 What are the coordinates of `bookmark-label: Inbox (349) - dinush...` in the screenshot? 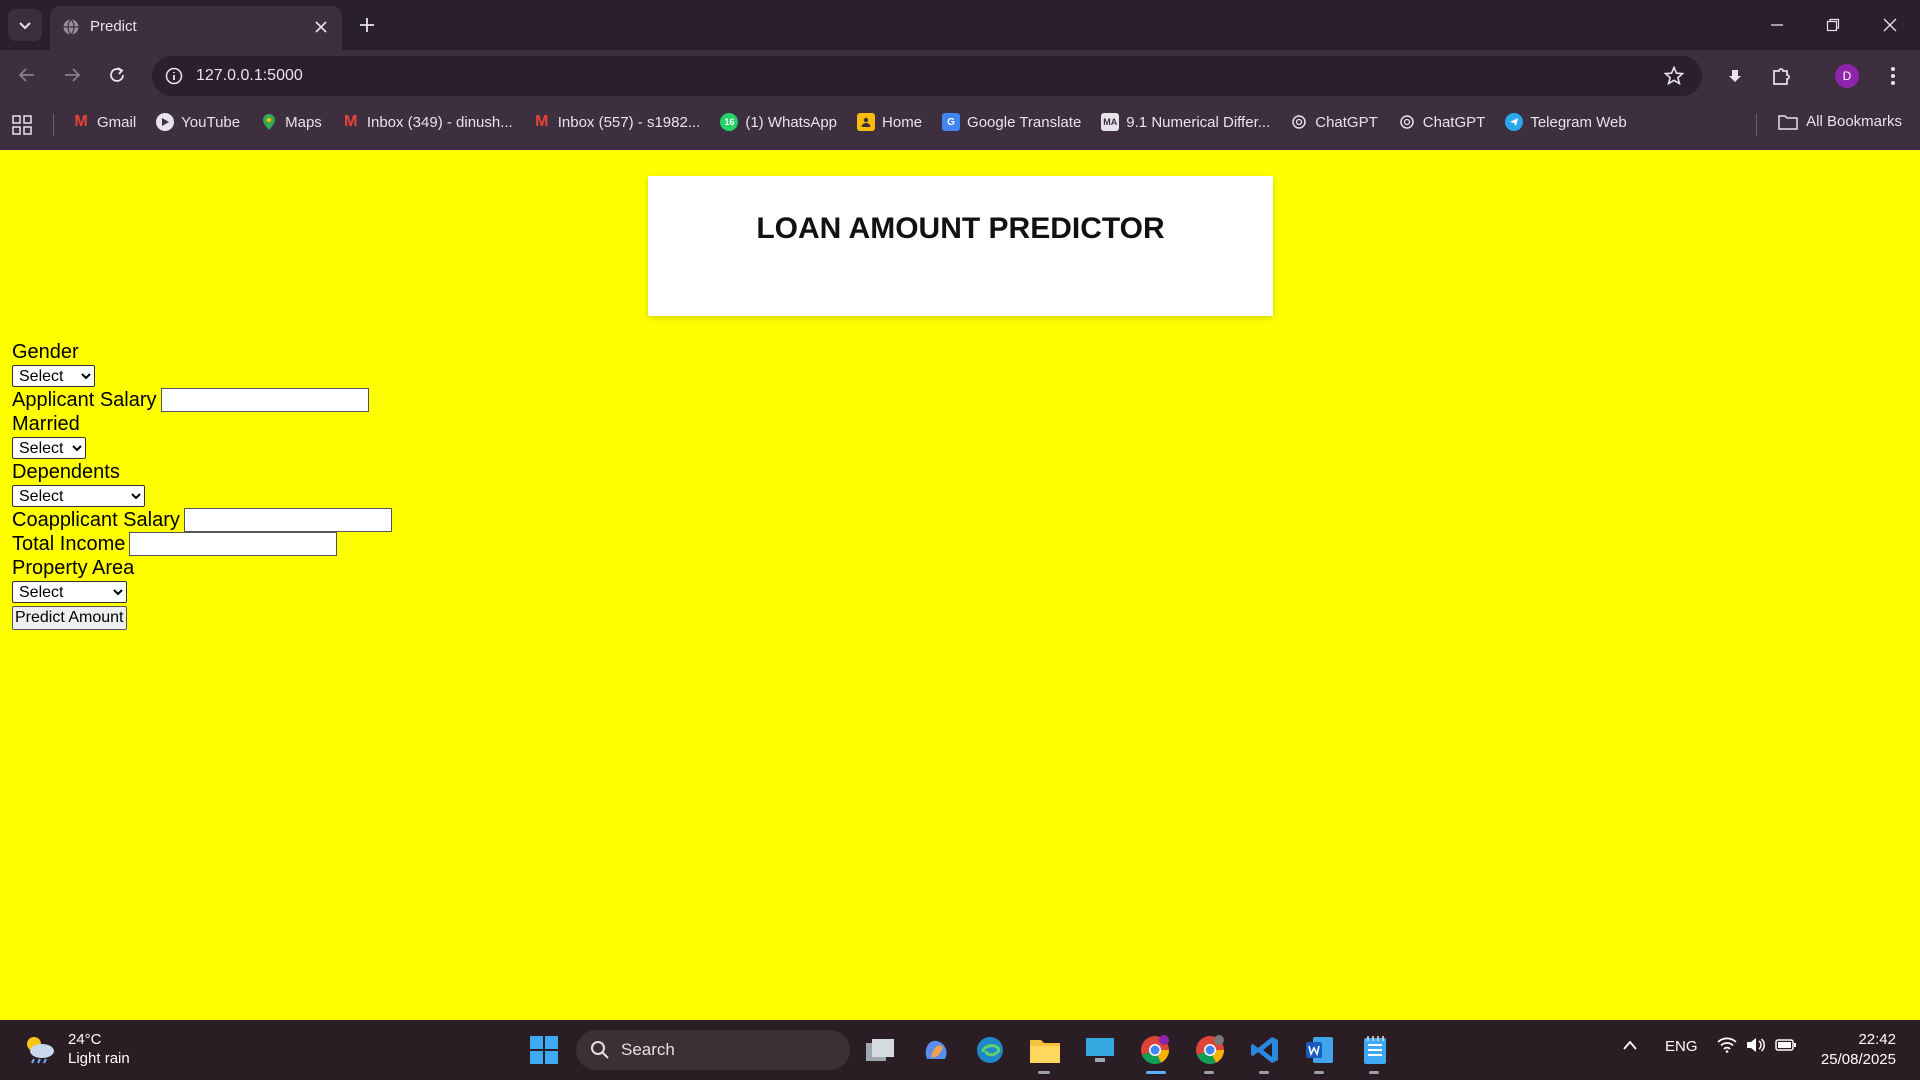 It's located at (439, 122).